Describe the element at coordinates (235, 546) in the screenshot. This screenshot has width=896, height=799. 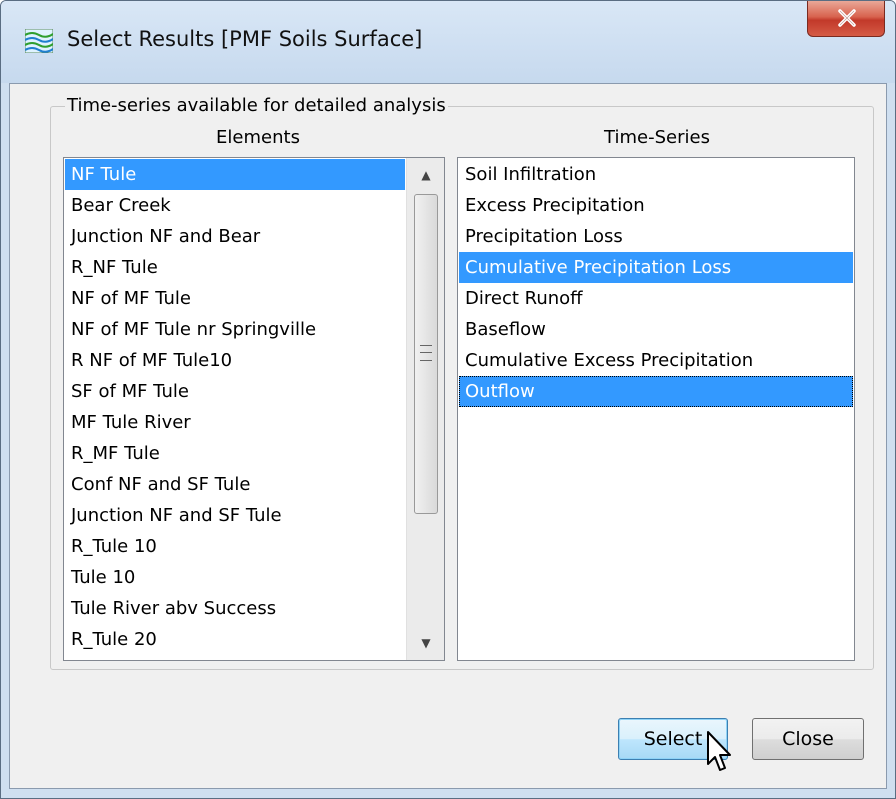
I see `list-item: R_Tule 10` at that location.